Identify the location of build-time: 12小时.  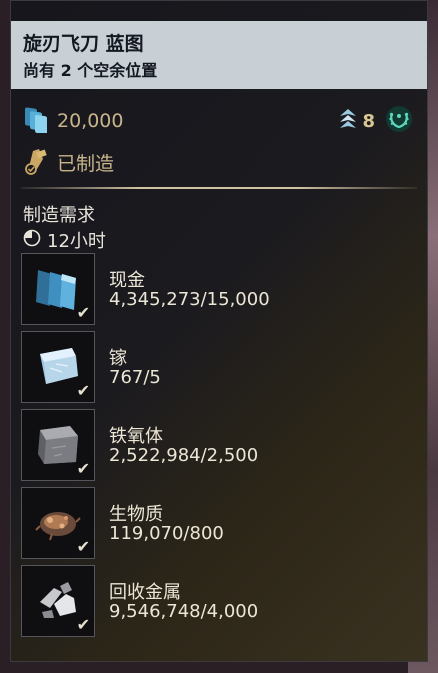
(64, 240).